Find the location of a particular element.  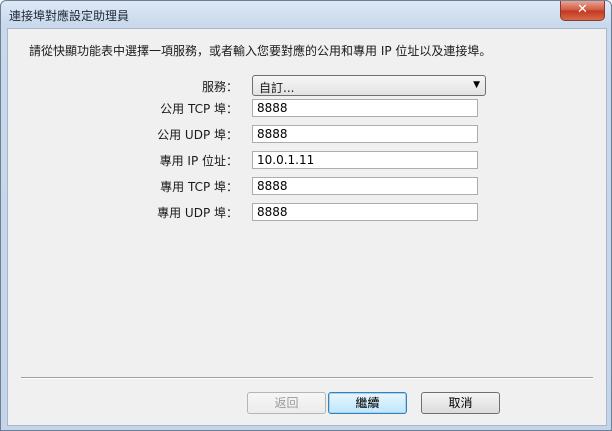

continue-button: 繼續 is located at coordinates (367, 403).